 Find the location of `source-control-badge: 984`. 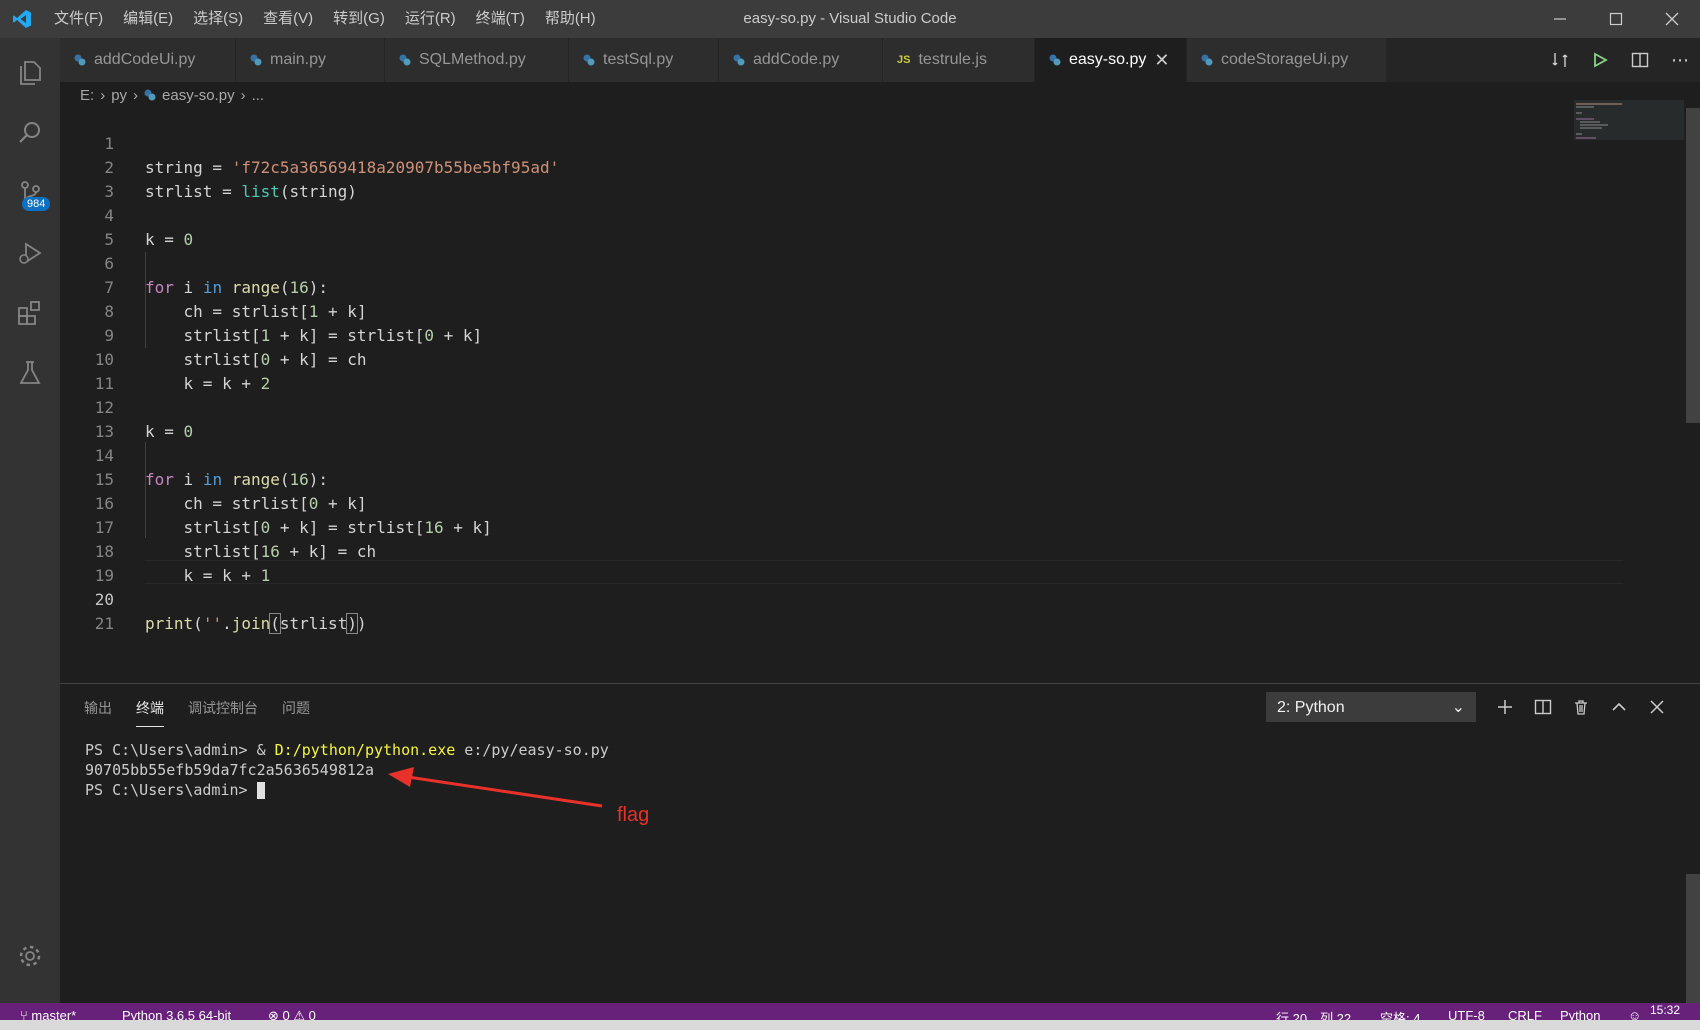

source-control-badge: 984 is located at coordinates (36, 204).